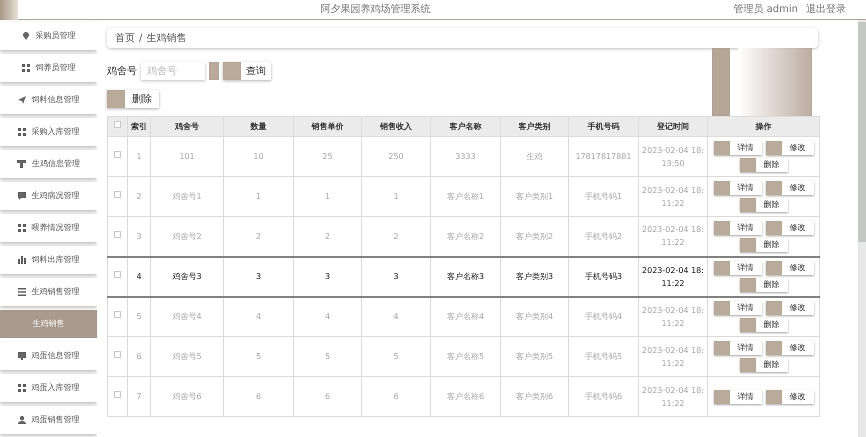  What do you see at coordinates (48, 164) in the screenshot?
I see `sidebar-item: 生鸡信息管理` at bounding box center [48, 164].